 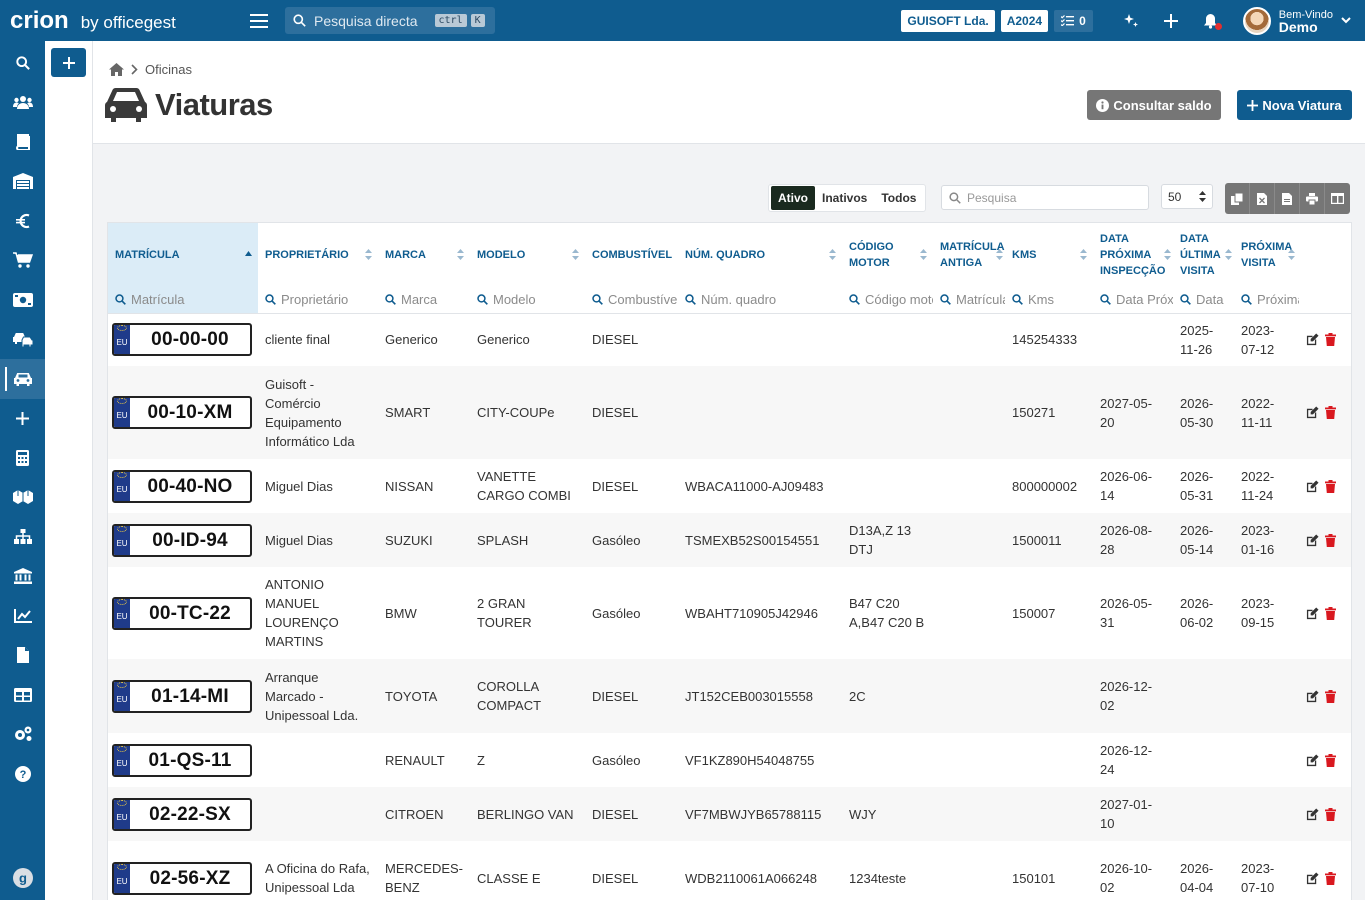 I want to click on filter-matricula-input: Matrícula, so click(x=183, y=300).